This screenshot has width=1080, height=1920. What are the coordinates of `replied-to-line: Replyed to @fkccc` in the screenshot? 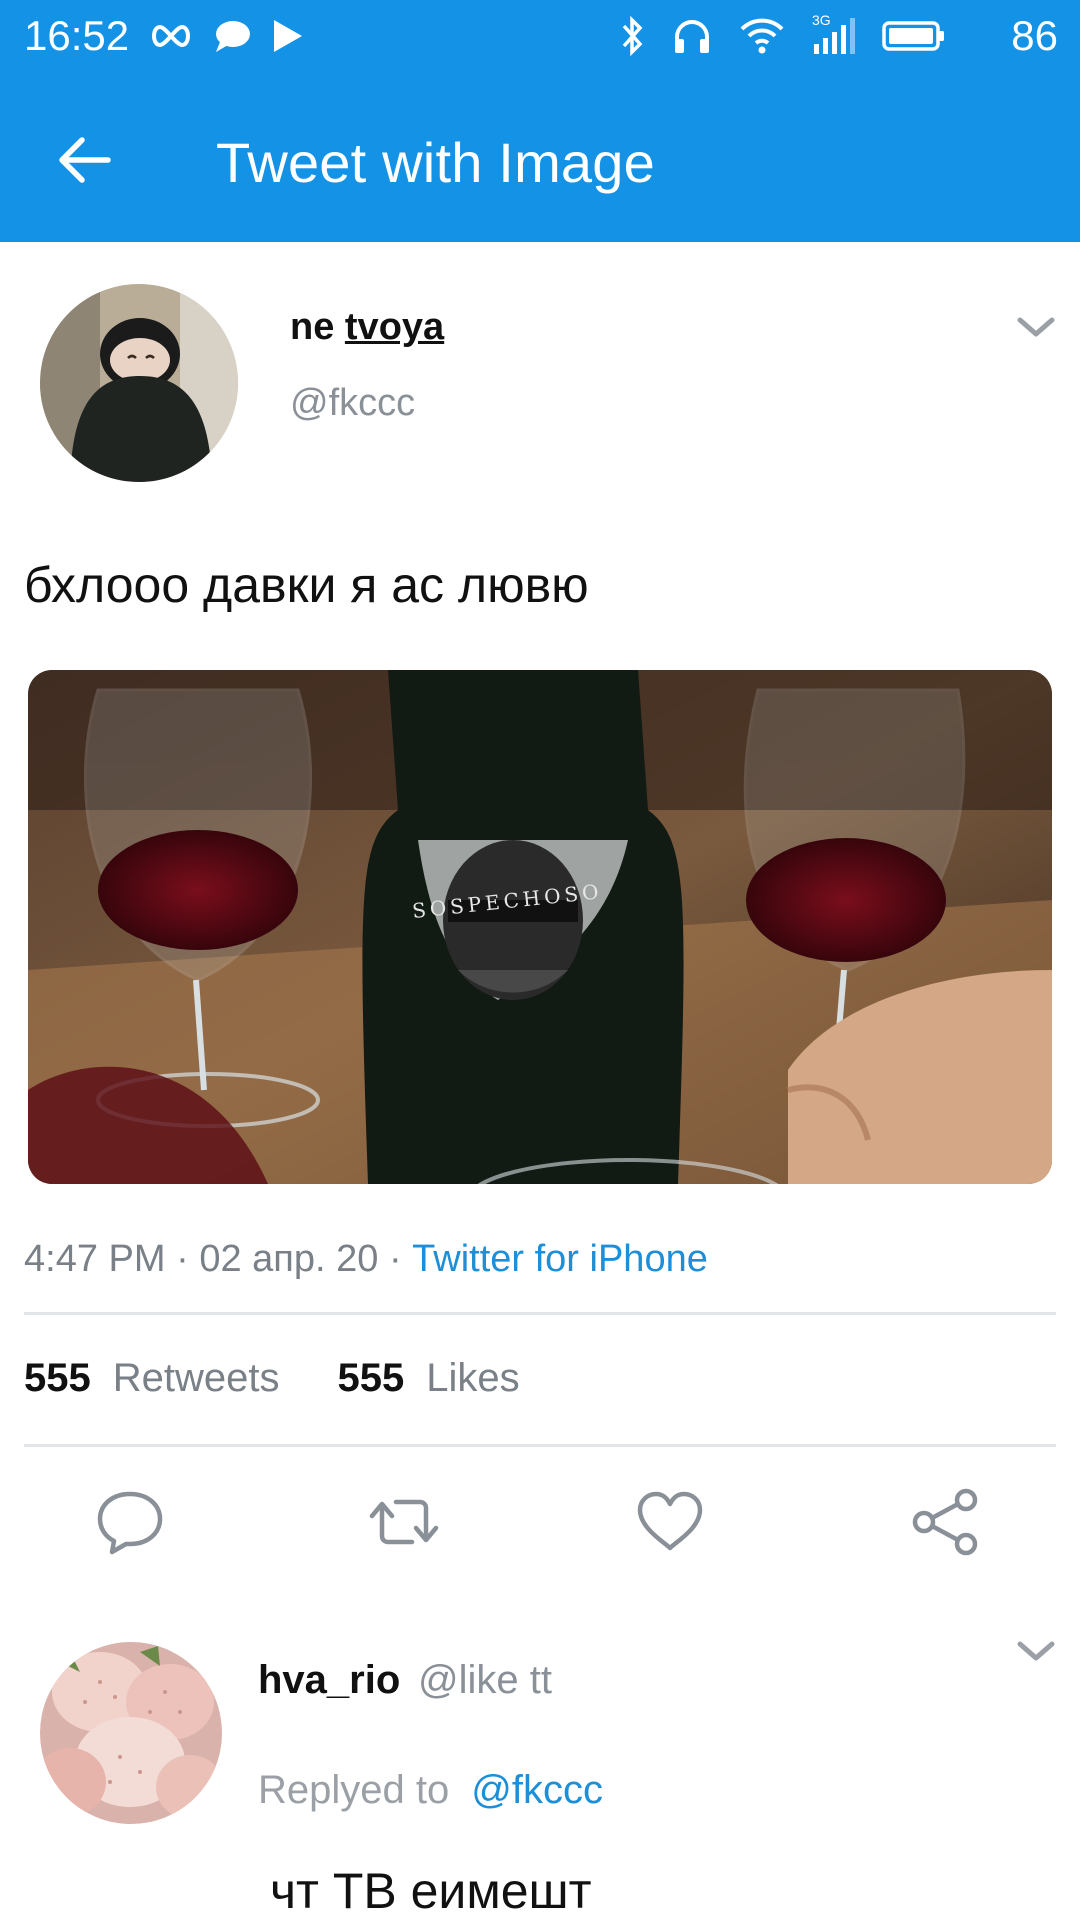 It's located at (430, 1790).